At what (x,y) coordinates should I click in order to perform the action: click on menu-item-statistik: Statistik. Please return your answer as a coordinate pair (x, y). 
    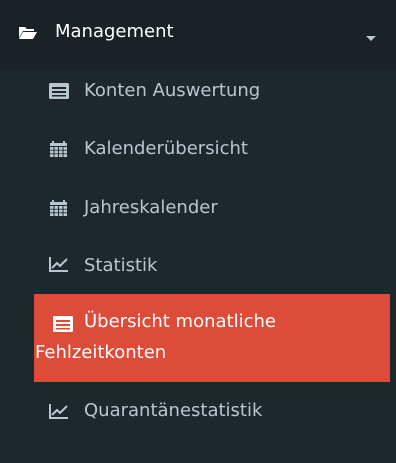
    Looking at the image, I should click on (198, 267).